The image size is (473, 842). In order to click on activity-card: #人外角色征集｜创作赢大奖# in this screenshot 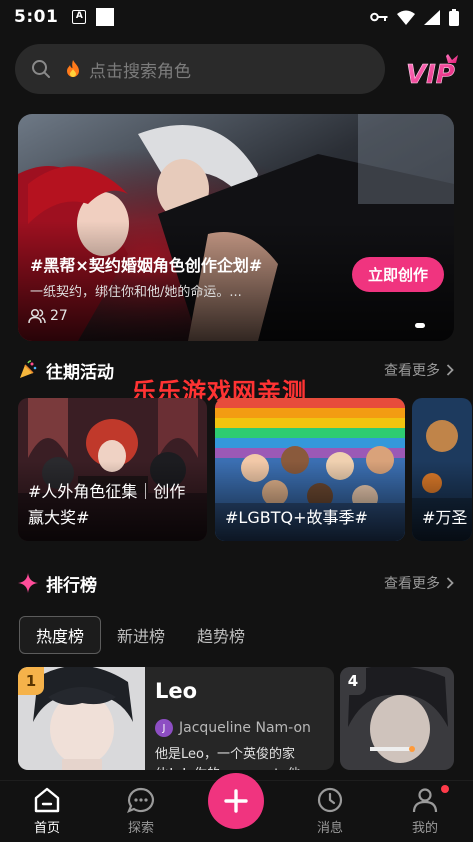, I will do `click(112, 469)`.